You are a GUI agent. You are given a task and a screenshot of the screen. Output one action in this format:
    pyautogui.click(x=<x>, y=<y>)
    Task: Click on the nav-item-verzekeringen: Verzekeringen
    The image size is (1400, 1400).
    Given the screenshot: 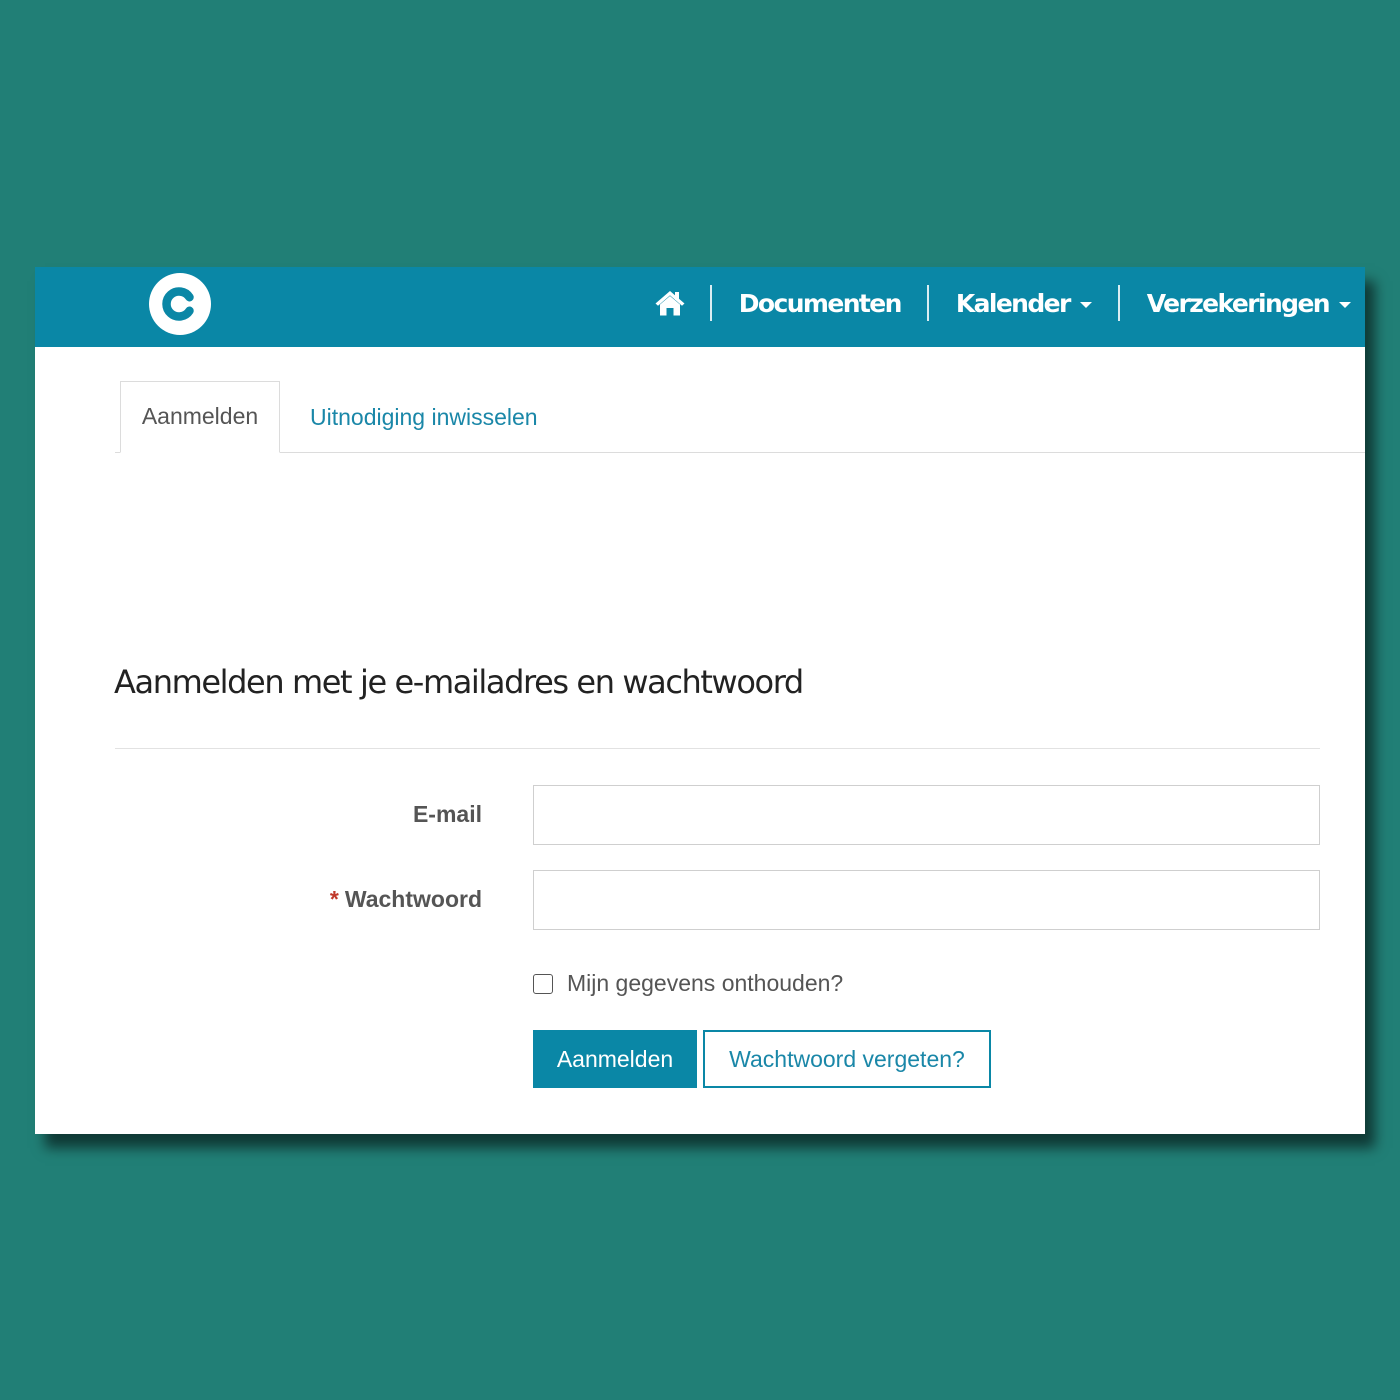 What is the action you would take?
    pyautogui.click(x=1235, y=303)
    